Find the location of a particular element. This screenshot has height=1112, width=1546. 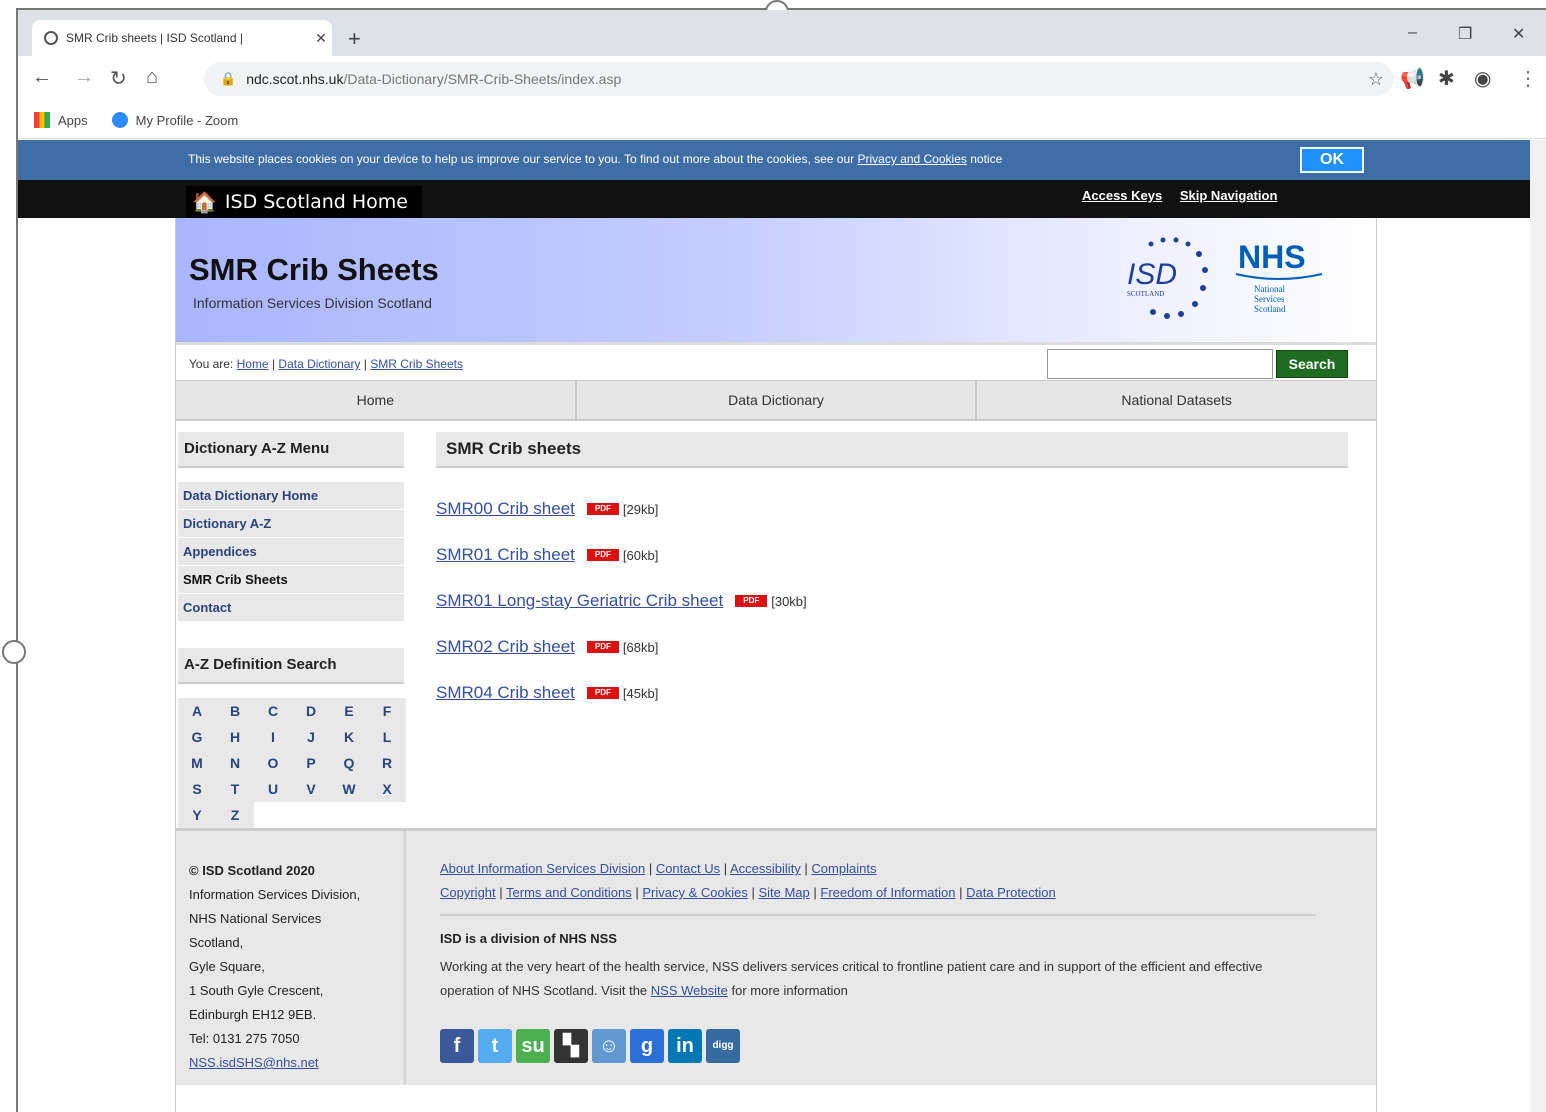

back-icon: ← is located at coordinates (42, 77).